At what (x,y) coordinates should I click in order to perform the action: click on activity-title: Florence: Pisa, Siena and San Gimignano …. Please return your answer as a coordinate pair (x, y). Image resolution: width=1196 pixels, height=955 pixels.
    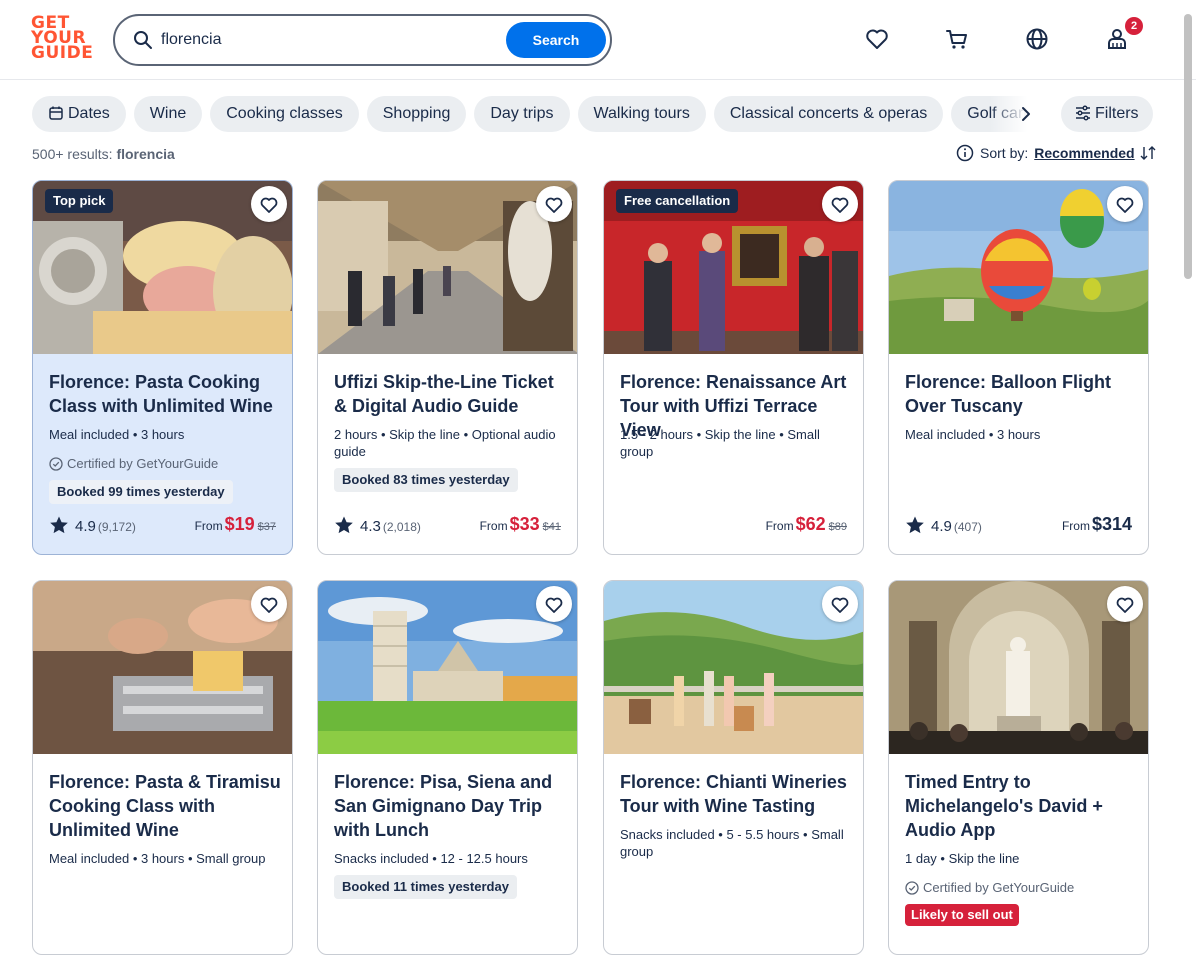
    Looking at the image, I should click on (450, 806).